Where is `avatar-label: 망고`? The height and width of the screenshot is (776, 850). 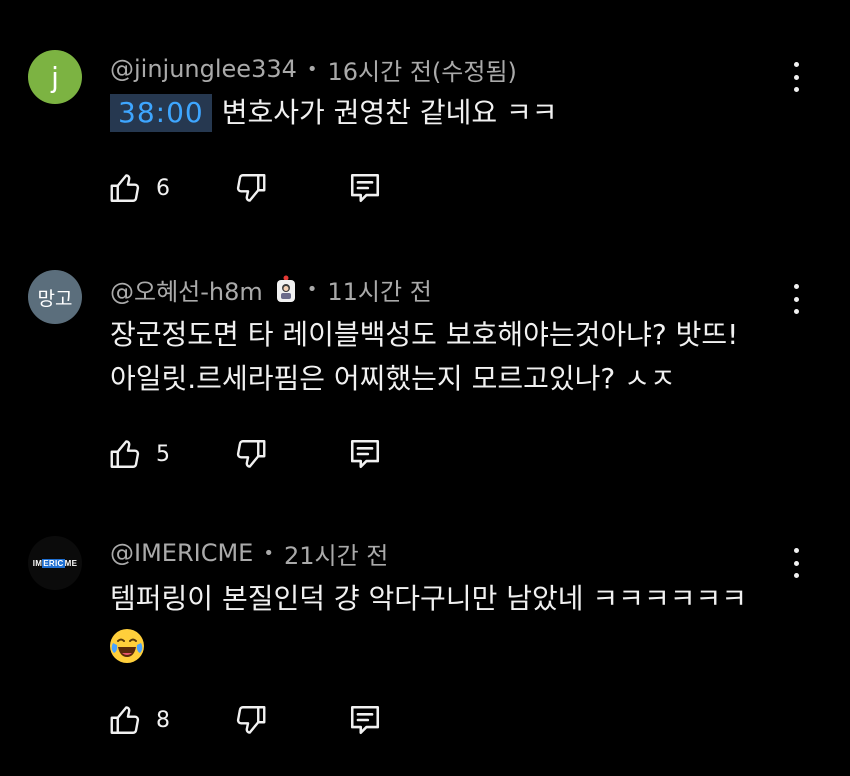
avatar-label: 망고 is located at coordinates (55, 298).